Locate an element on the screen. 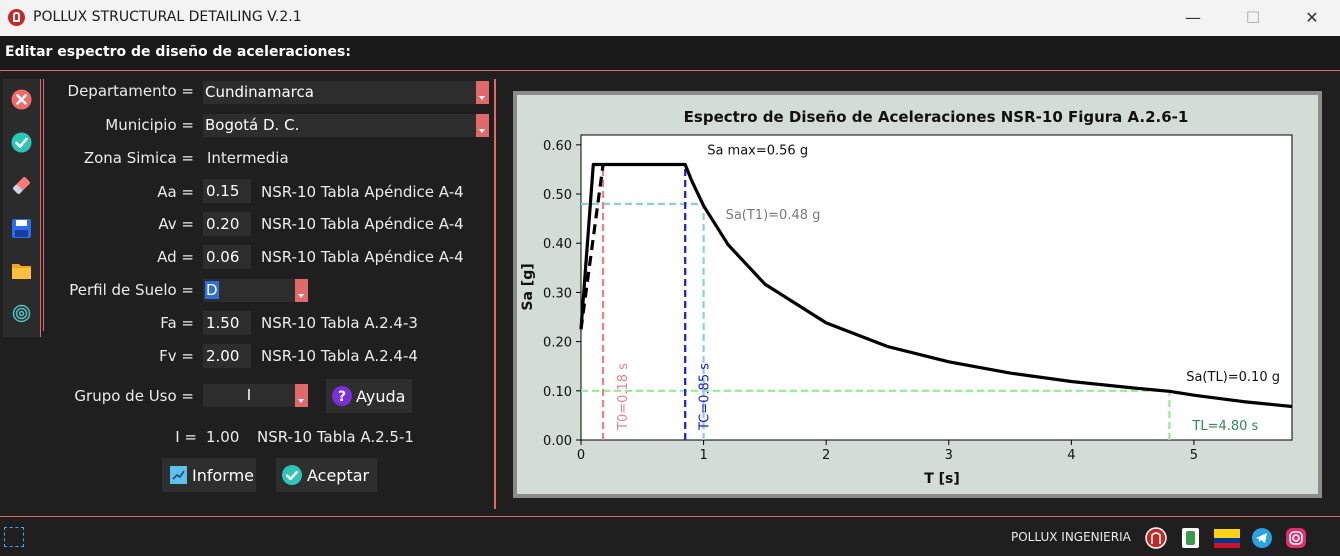 The width and height of the screenshot is (1340, 556). t0-annotation: T0=0.18 s is located at coordinates (623, 397).